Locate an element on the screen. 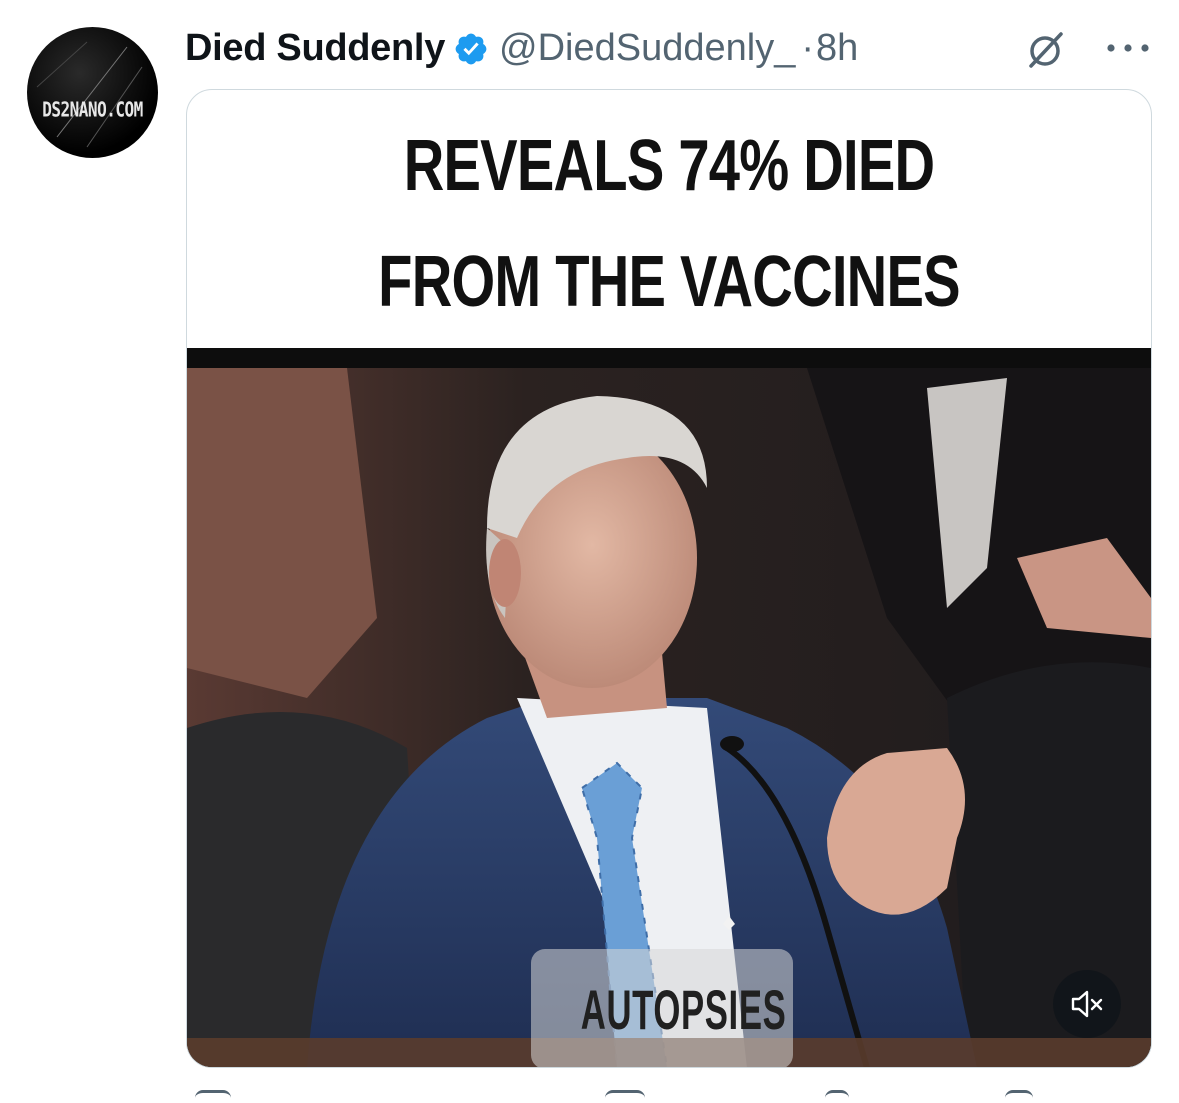 The height and width of the screenshot is (1103, 1179). reply-icon is located at coordinates (213, 1096).